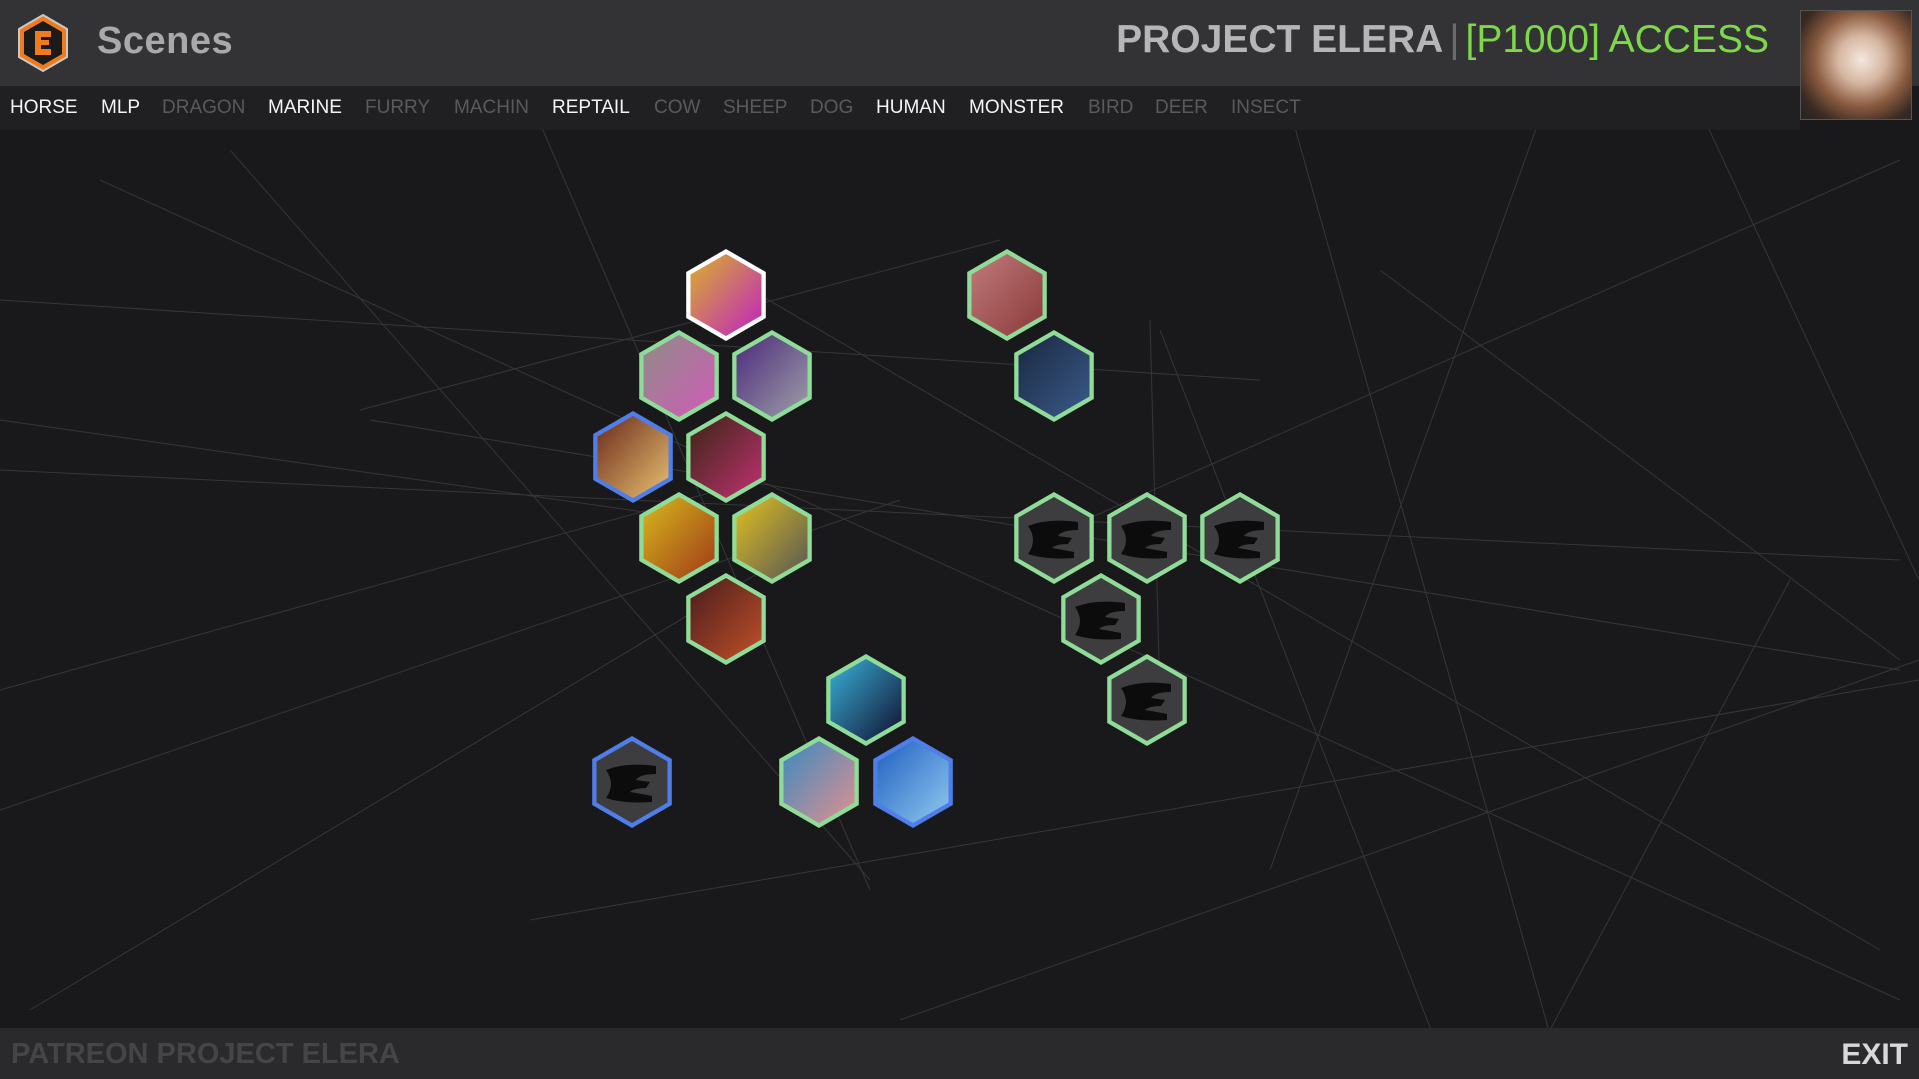 This screenshot has width=1919, height=1079. What do you see at coordinates (591, 108) in the screenshot?
I see `category-tab-reptail: REPTAIL` at bounding box center [591, 108].